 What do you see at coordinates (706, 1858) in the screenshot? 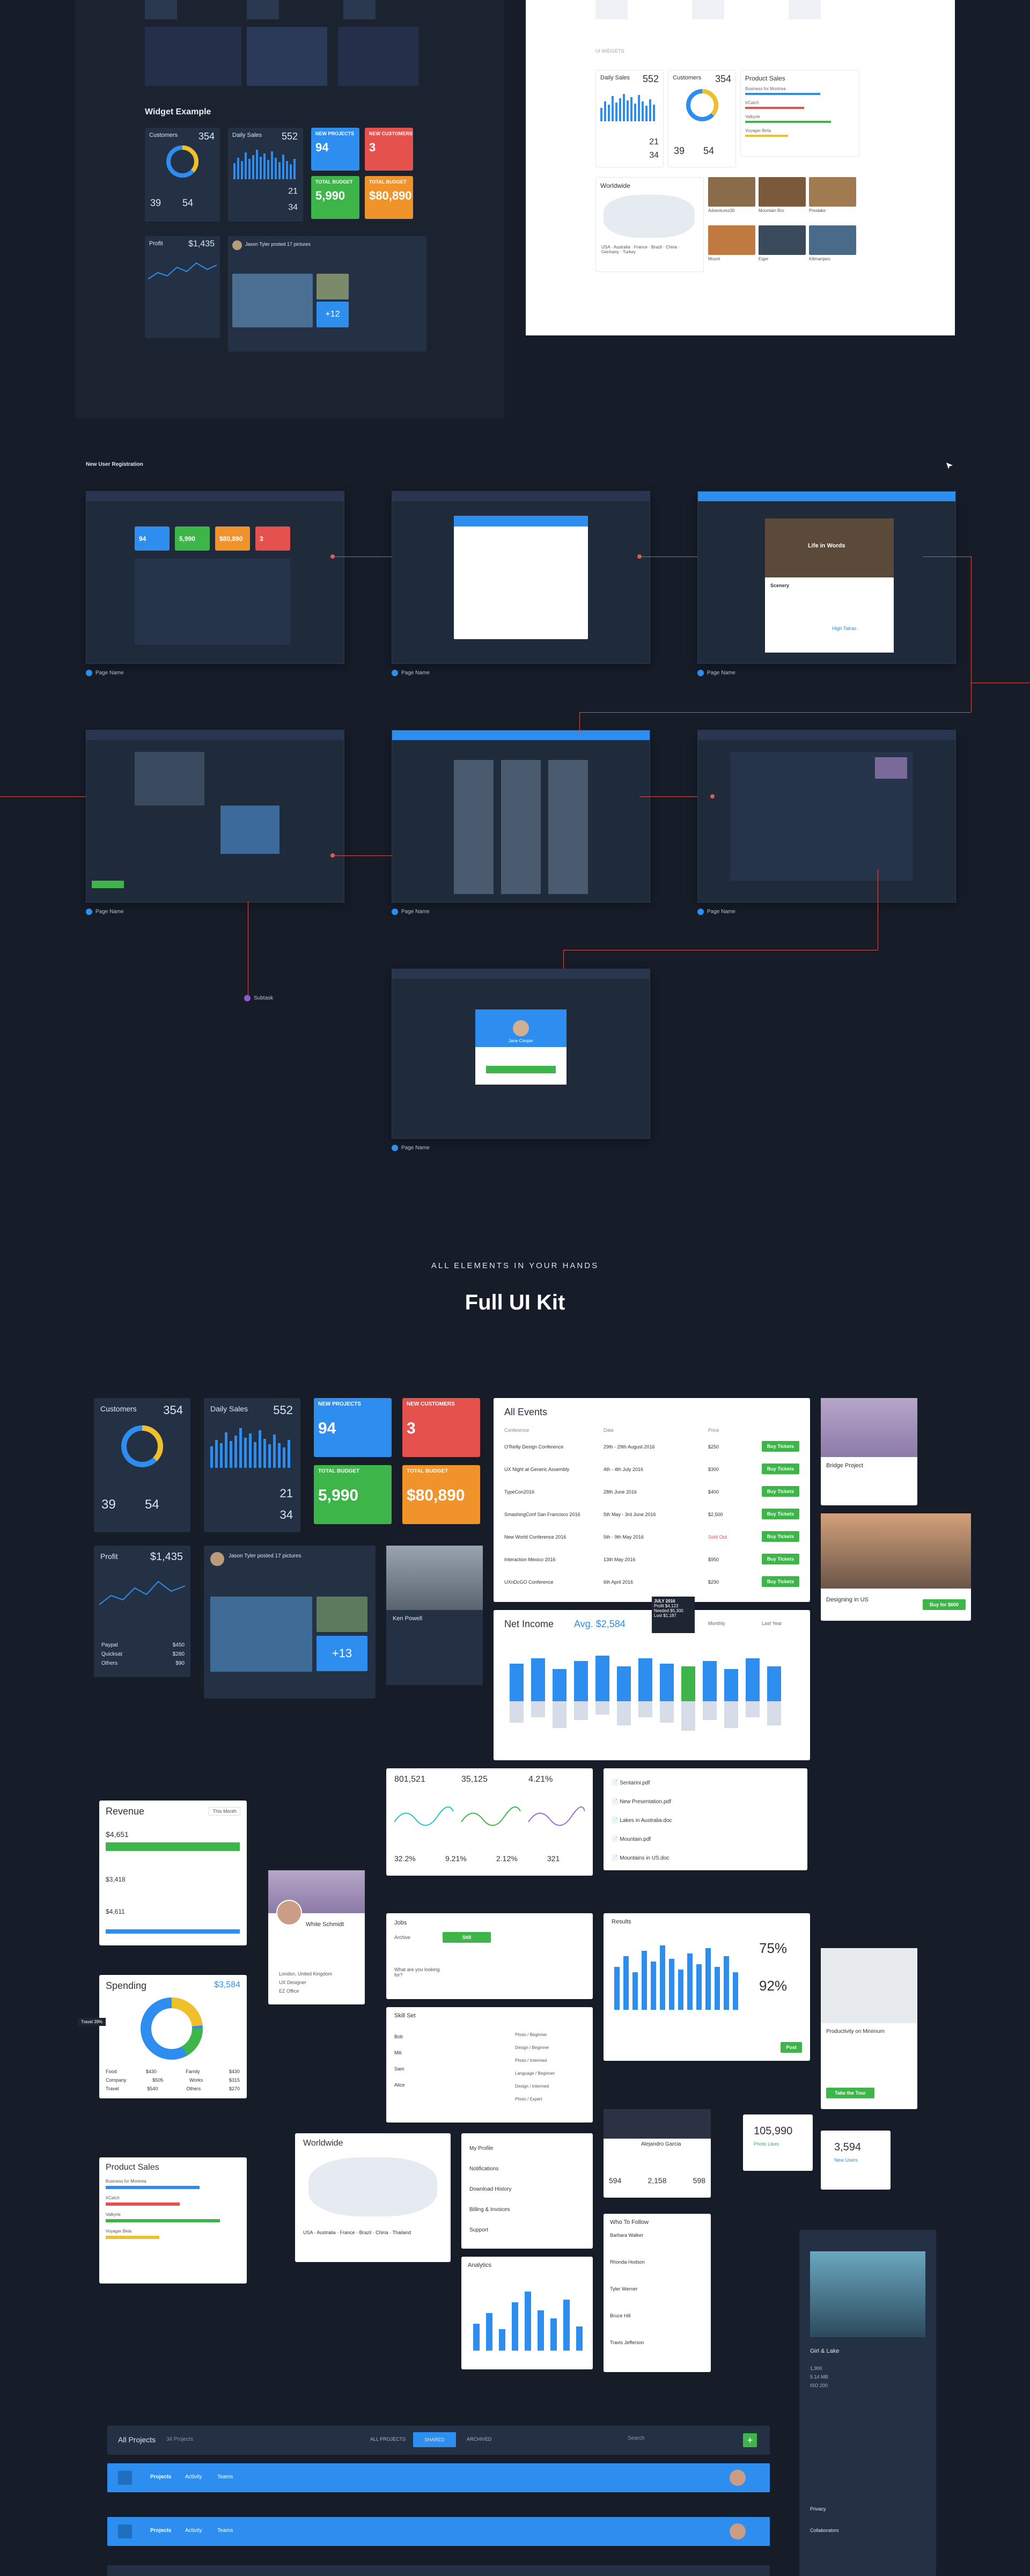
I see `list-item: 📄 Mountains in US.doc` at bounding box center [706, 1858].